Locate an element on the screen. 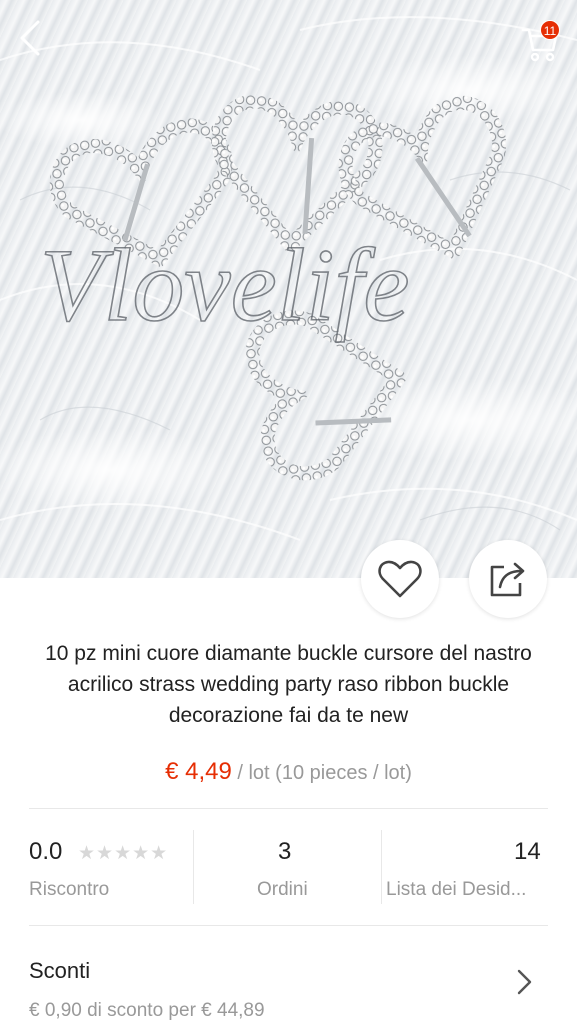  discounts-detail: € 0,90 di sconto per € 44,89 is located at coordinates (147, 1010).